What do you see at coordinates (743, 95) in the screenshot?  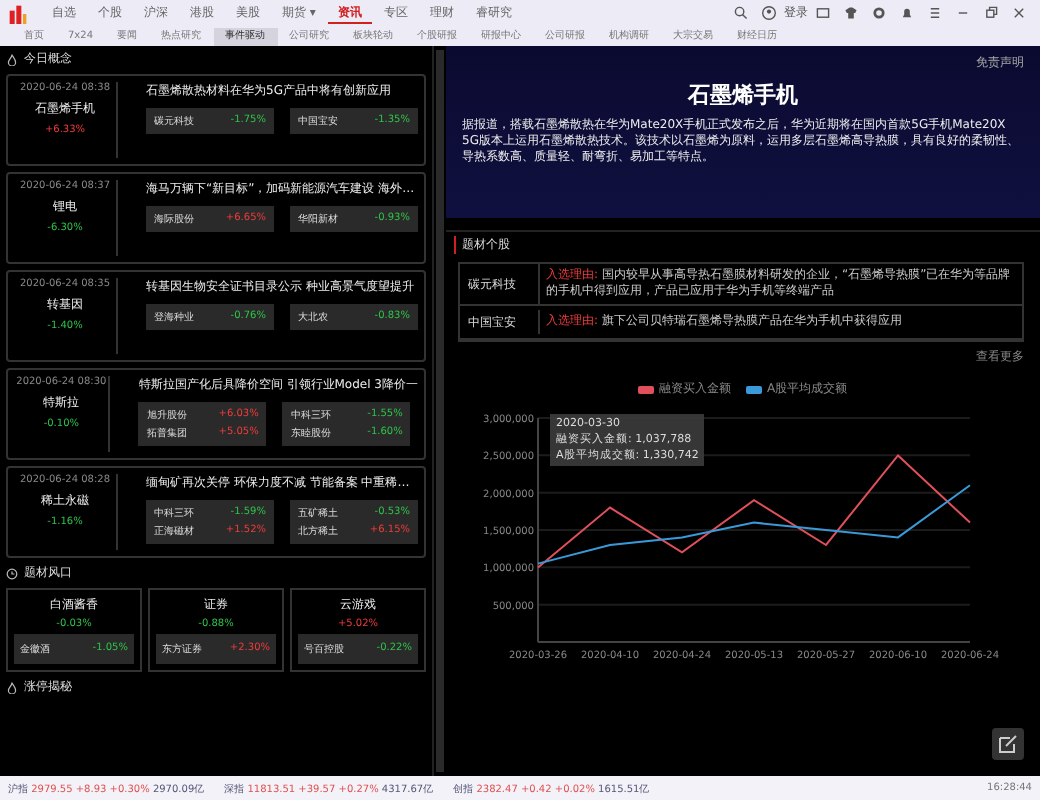 I see `banner-title: 石墨烯手机` at bounding box center [743, 95].